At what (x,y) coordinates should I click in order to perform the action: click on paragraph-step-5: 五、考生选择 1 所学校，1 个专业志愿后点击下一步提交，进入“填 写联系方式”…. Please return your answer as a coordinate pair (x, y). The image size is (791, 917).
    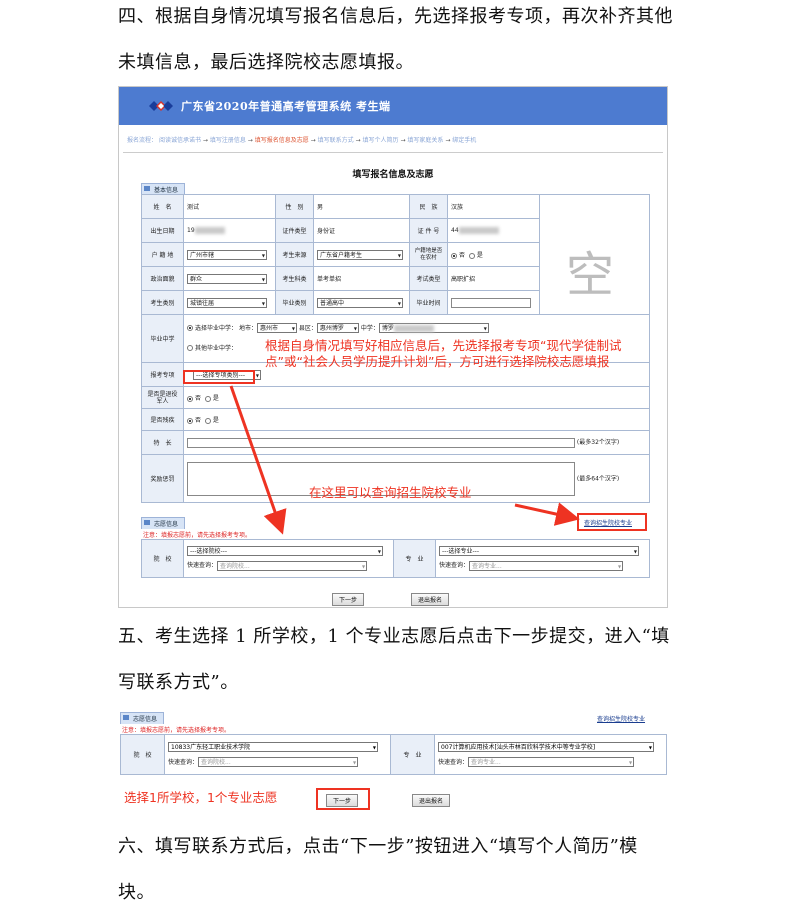
    Looking at the image, I should click on (398, 660).